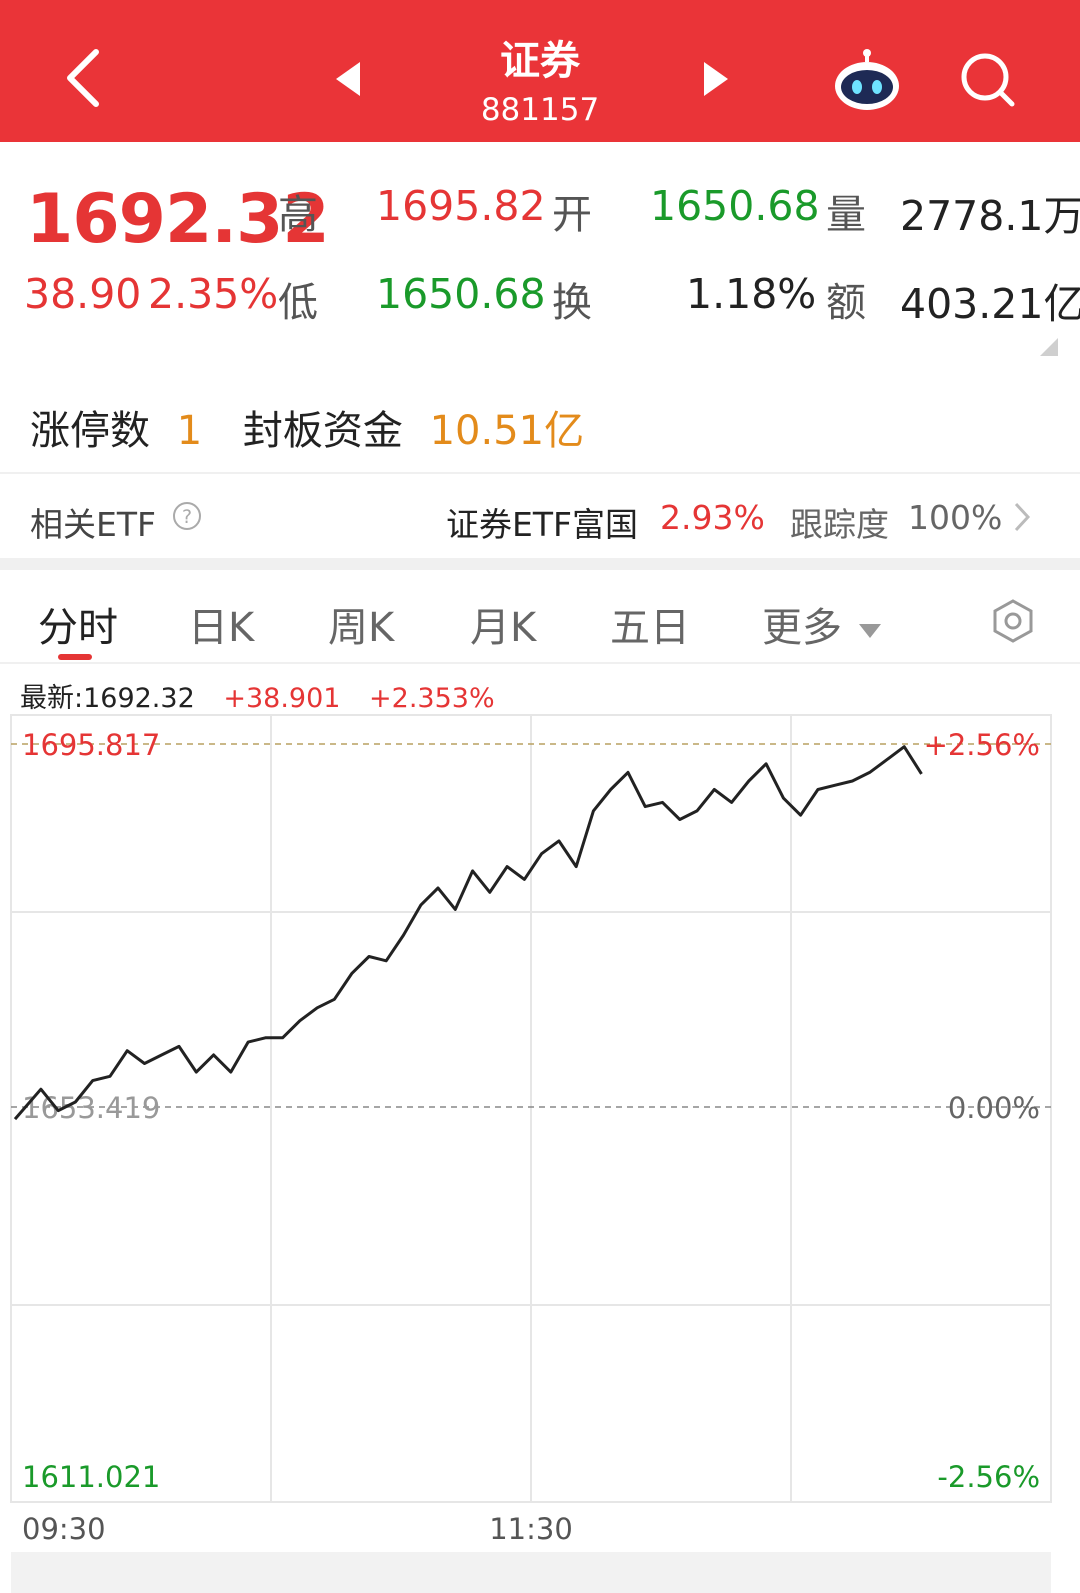 This screenshot has width=1080, height=1593. What do you see at coordinates (572, 215) in the screenshot?
I see `open-label: 开` at bounding box center [572, 215].